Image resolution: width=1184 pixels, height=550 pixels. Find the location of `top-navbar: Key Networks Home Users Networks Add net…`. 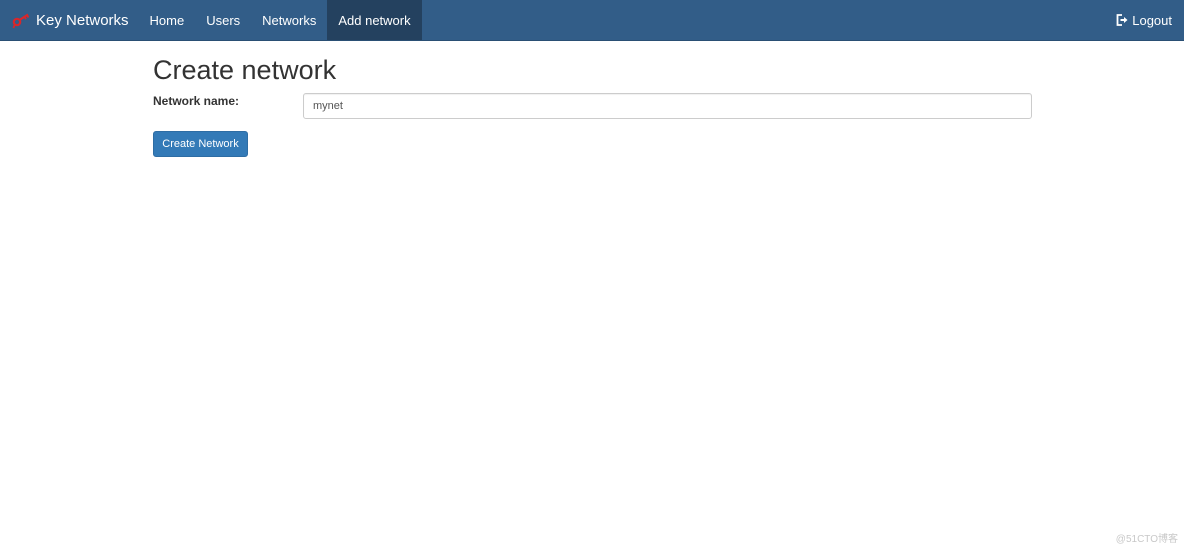

top-navbar: Key Networks Home Users Networks Add net… is located at coordinates (592, 20).